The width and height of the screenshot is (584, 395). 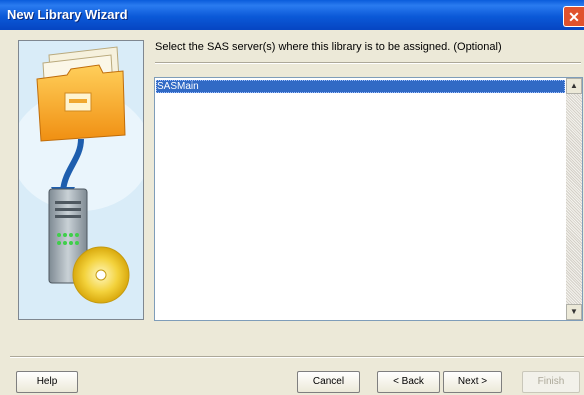 I want to click on window-title: New Library Wizard, so click(x=67, y=14).